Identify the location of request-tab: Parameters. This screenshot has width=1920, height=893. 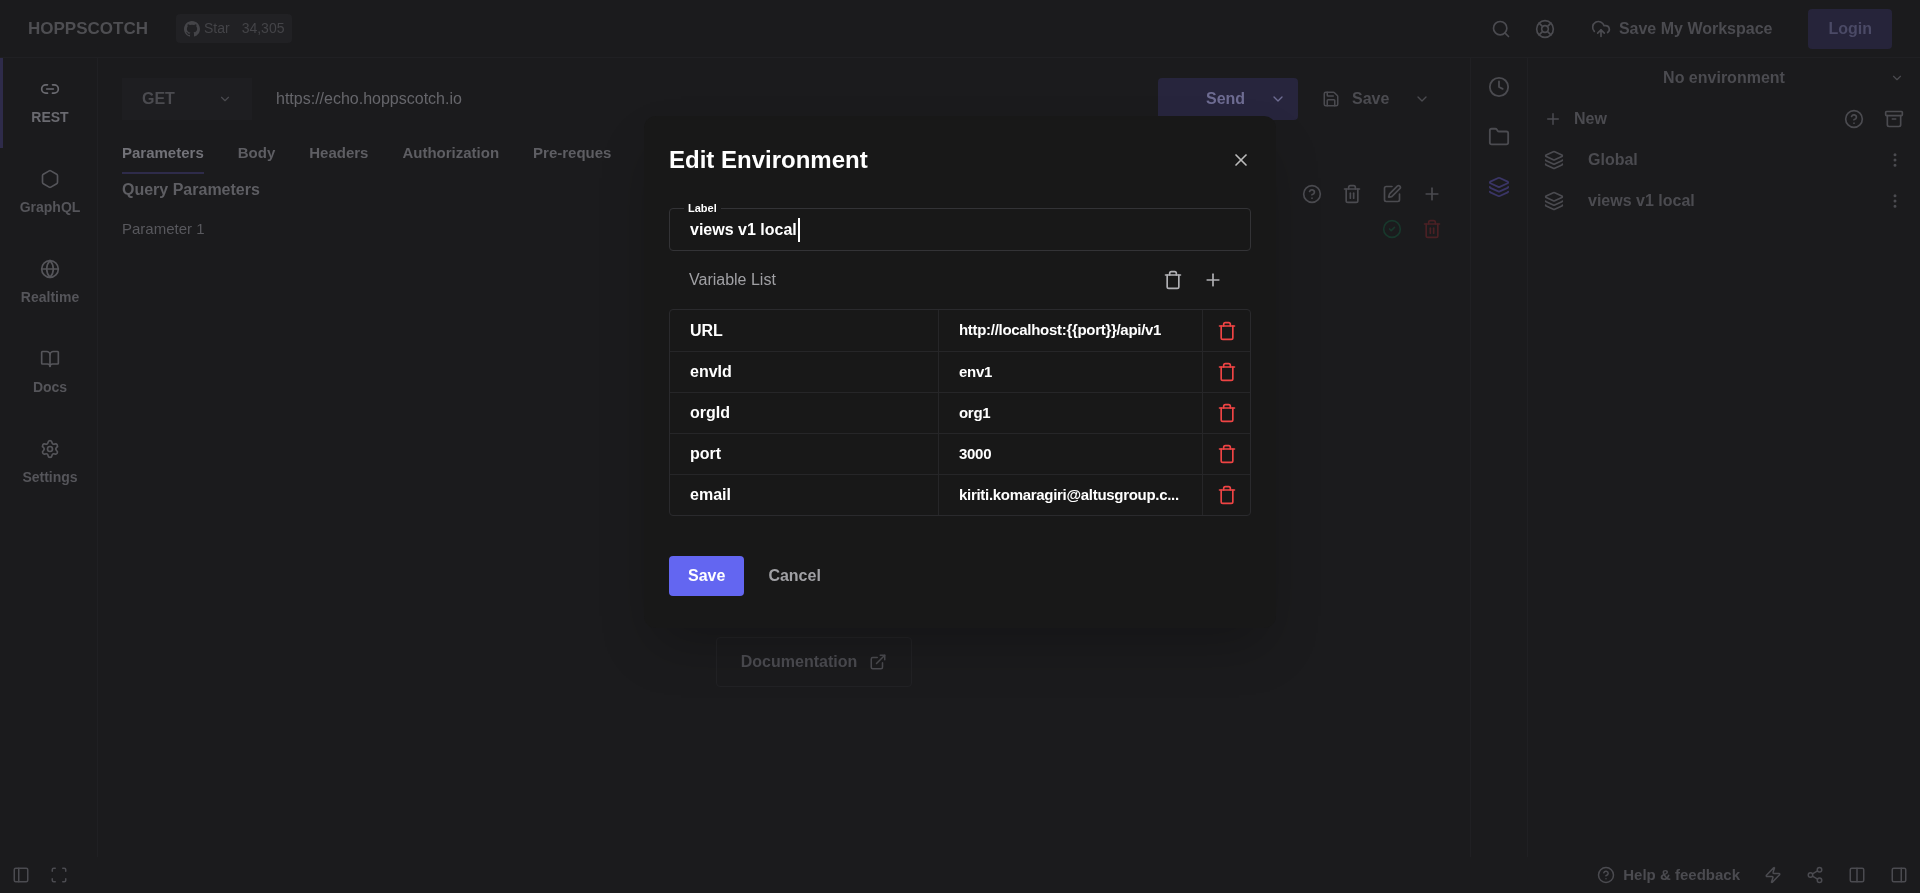
(163, 154).